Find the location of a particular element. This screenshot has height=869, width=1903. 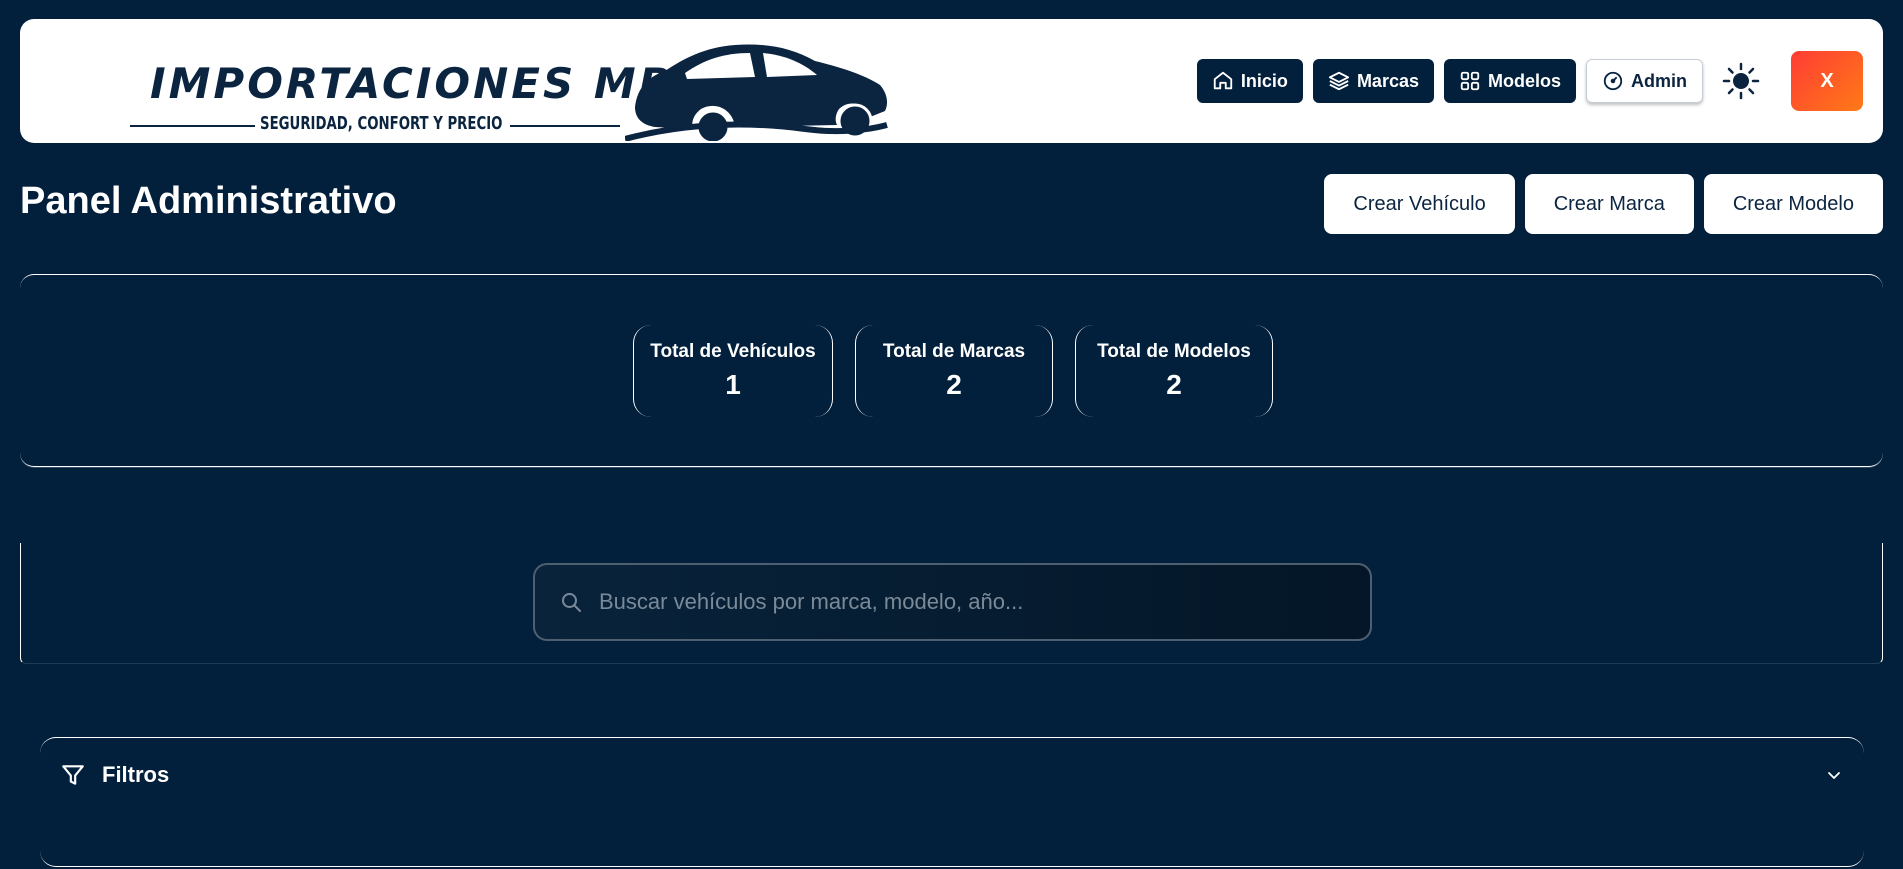

search-icon is located at coordinates (571, 602).